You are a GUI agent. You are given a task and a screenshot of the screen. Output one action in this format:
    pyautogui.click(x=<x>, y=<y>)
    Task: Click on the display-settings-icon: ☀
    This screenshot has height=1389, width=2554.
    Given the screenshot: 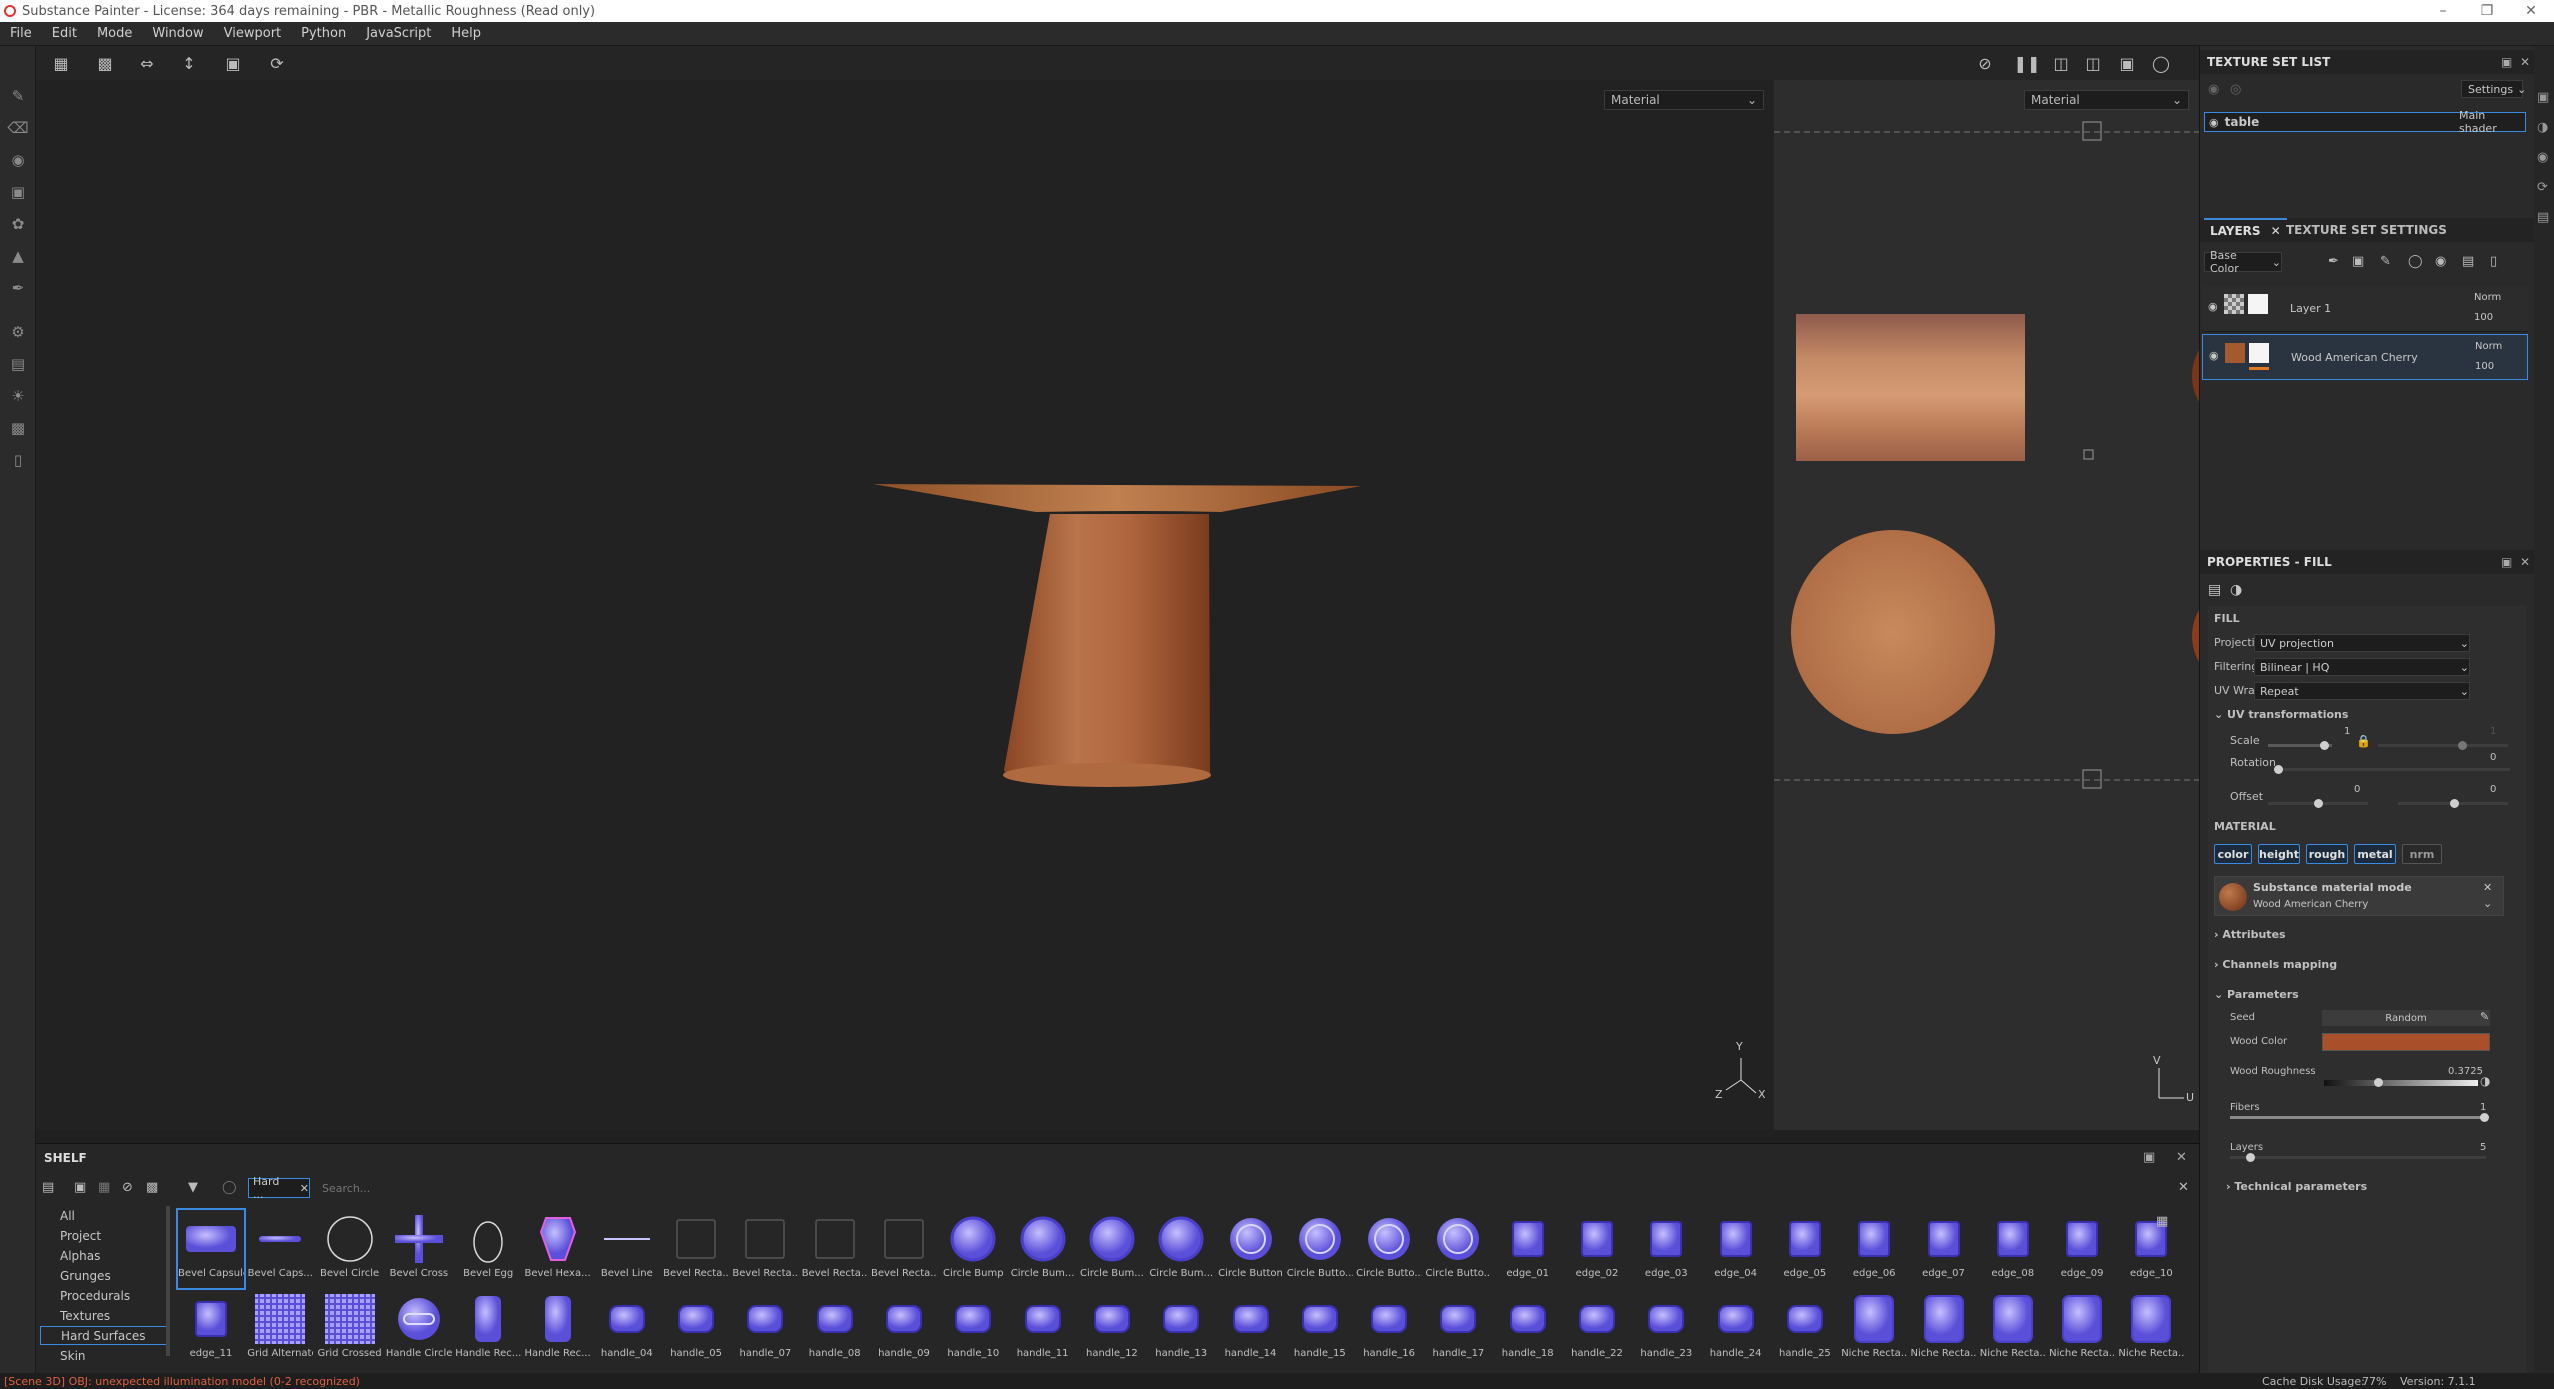 What is the action you would take?
    pyautogui.click(x=18, y=396)
    